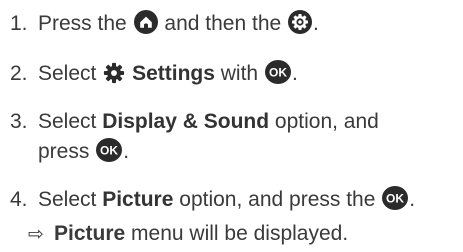 The image size is (463, 252). I want to click on step-4-result: ⇨ Picture menu will be displayed., so click(188, 234).